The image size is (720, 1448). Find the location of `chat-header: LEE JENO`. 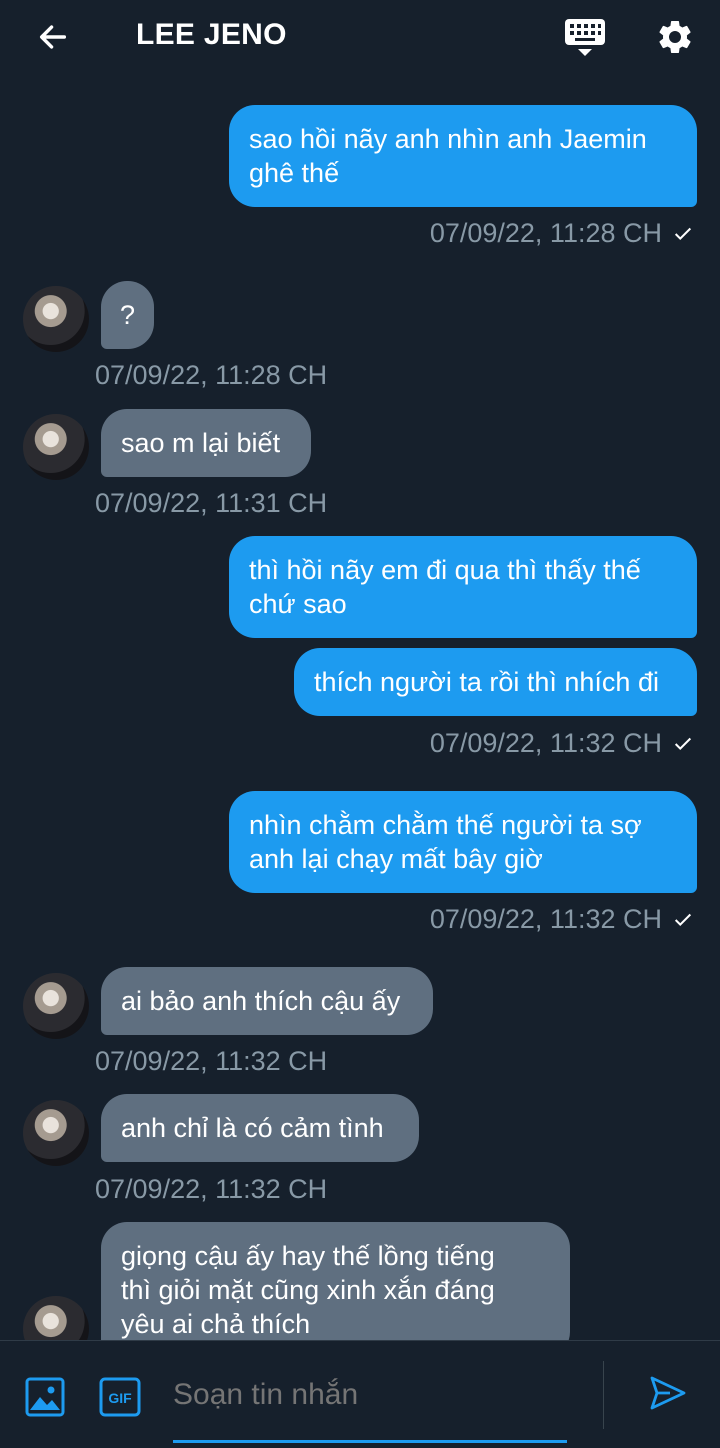

chat-header: LEE JENO is located at coordinates (360, 38).